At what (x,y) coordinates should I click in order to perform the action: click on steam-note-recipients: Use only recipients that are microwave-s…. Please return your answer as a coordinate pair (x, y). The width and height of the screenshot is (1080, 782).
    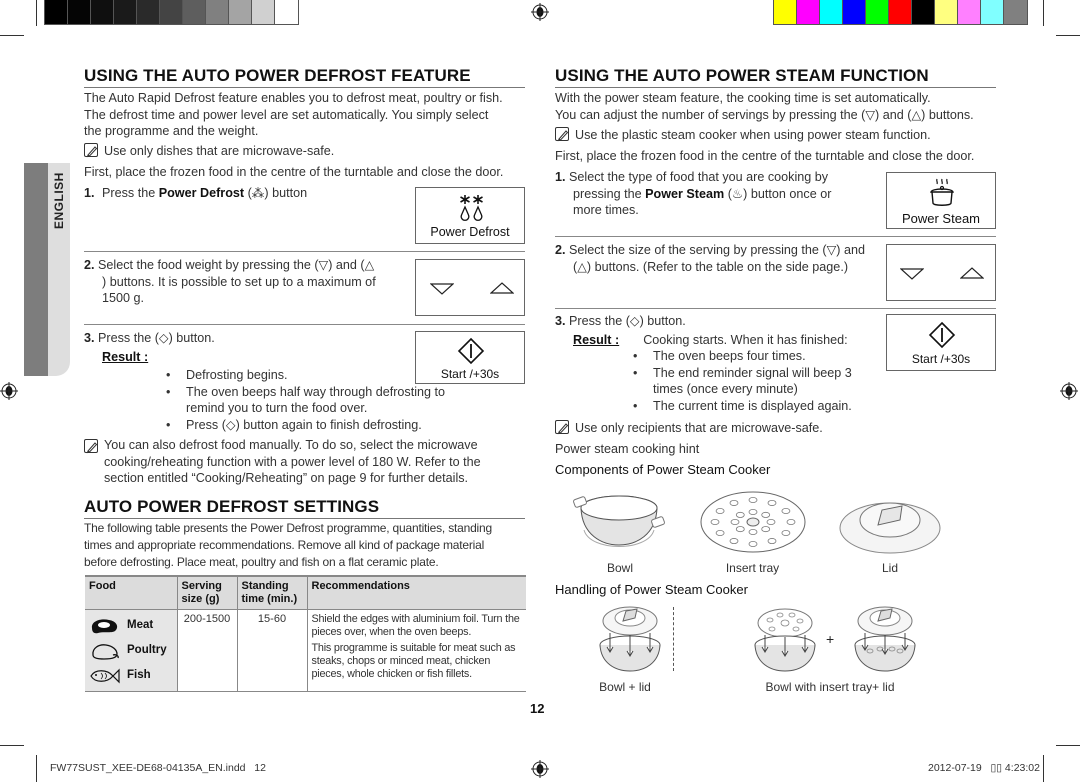
    Looking at the image, I should click on (689, 428).